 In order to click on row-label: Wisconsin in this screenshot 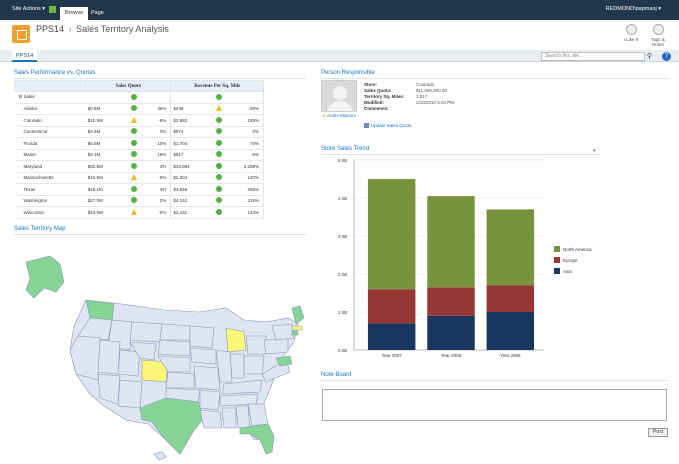, I will do `click(50, 212)`.